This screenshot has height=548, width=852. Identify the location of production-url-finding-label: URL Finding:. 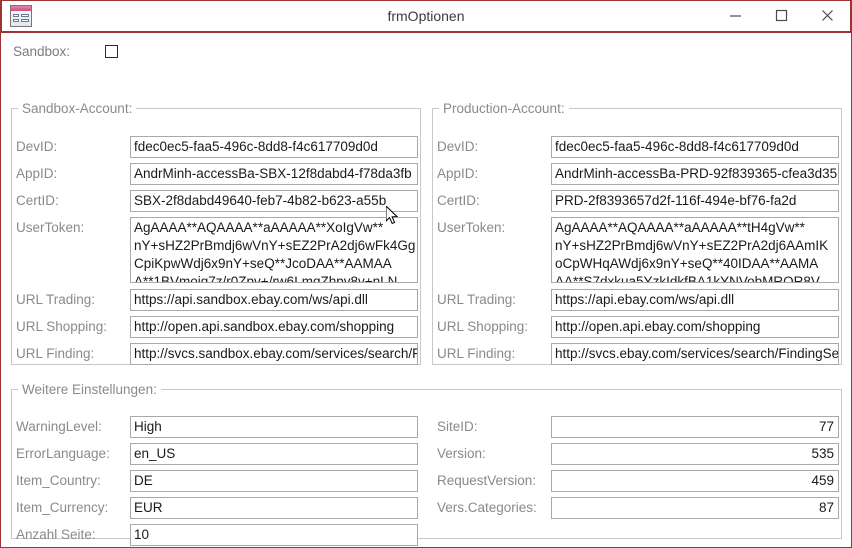
(476, 353).